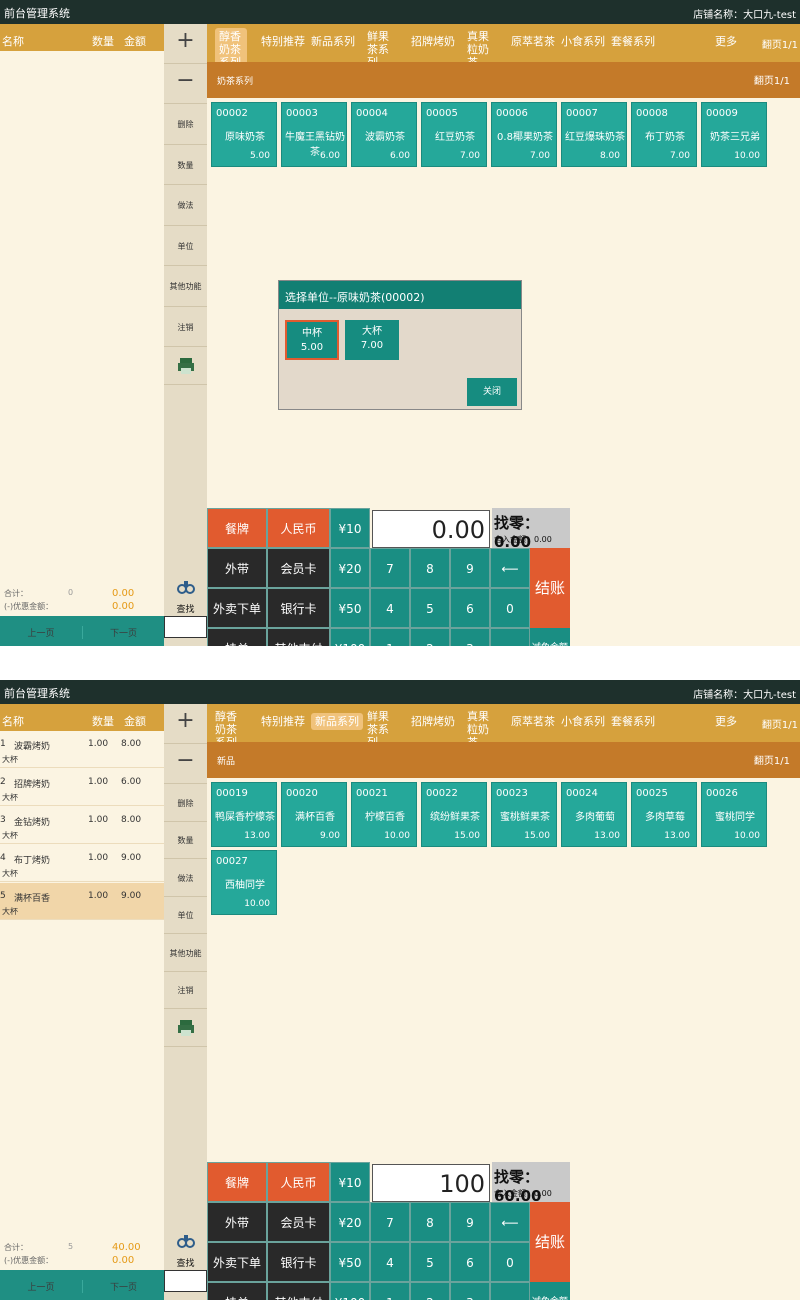 The image size is (800, 1300). I want to click on key-r4-1: 其他支付, so click(298, 1291).